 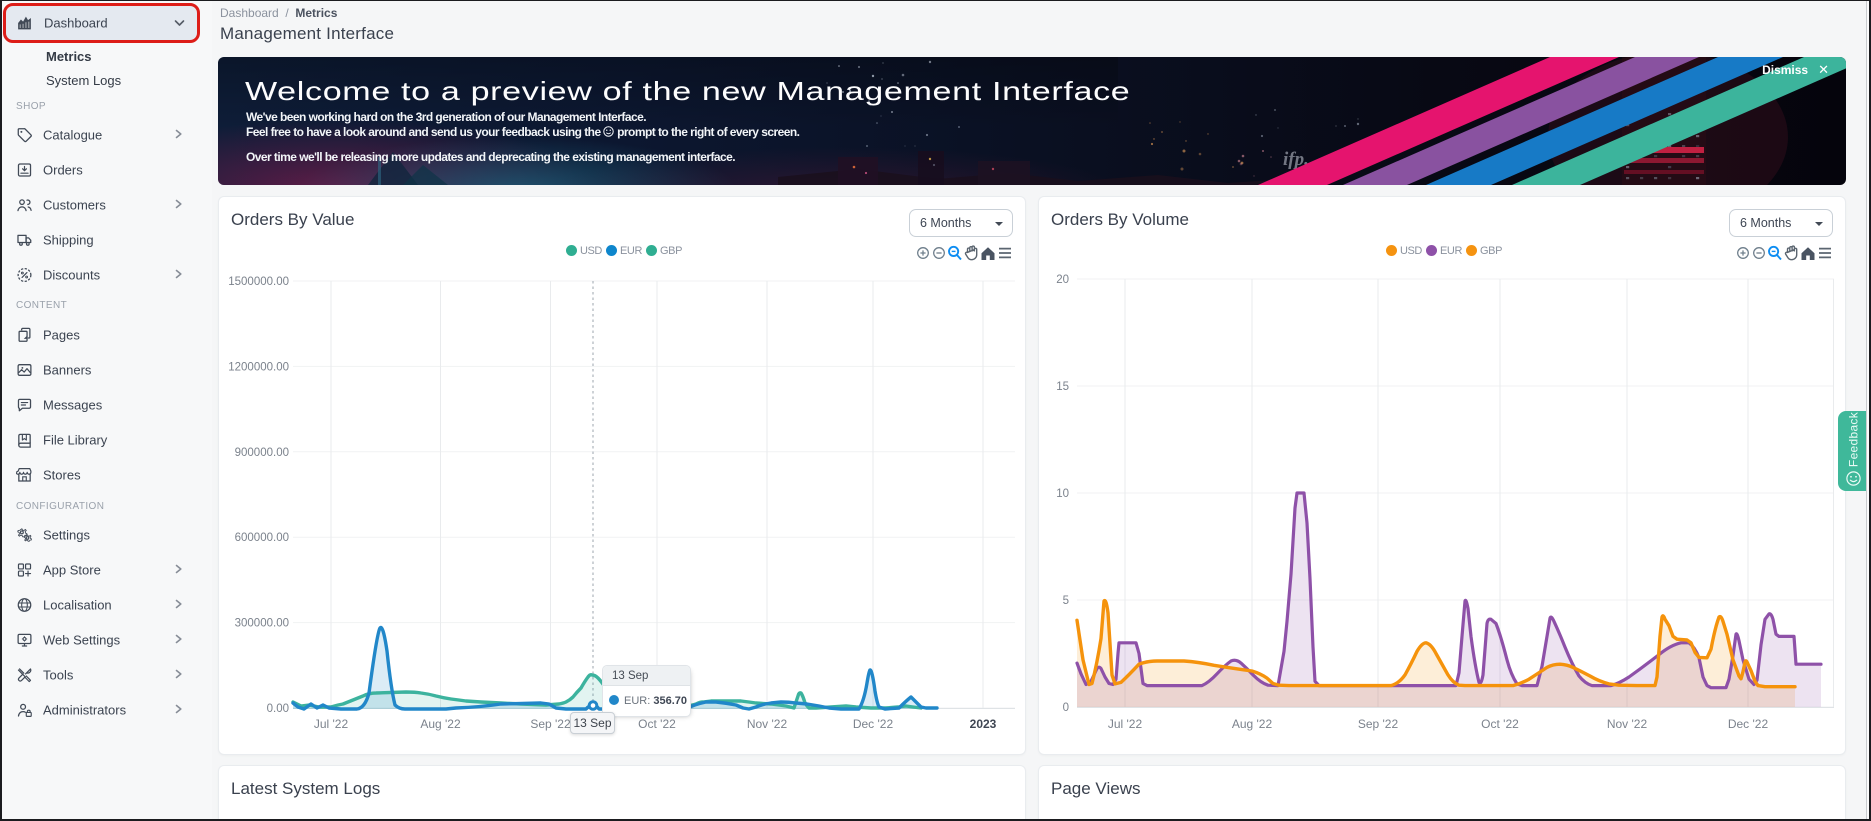 What do you see at coordinates (258, 367) in the screenshot?
I see `svg-text: 1200000.00` at bounding box center [258, 367].